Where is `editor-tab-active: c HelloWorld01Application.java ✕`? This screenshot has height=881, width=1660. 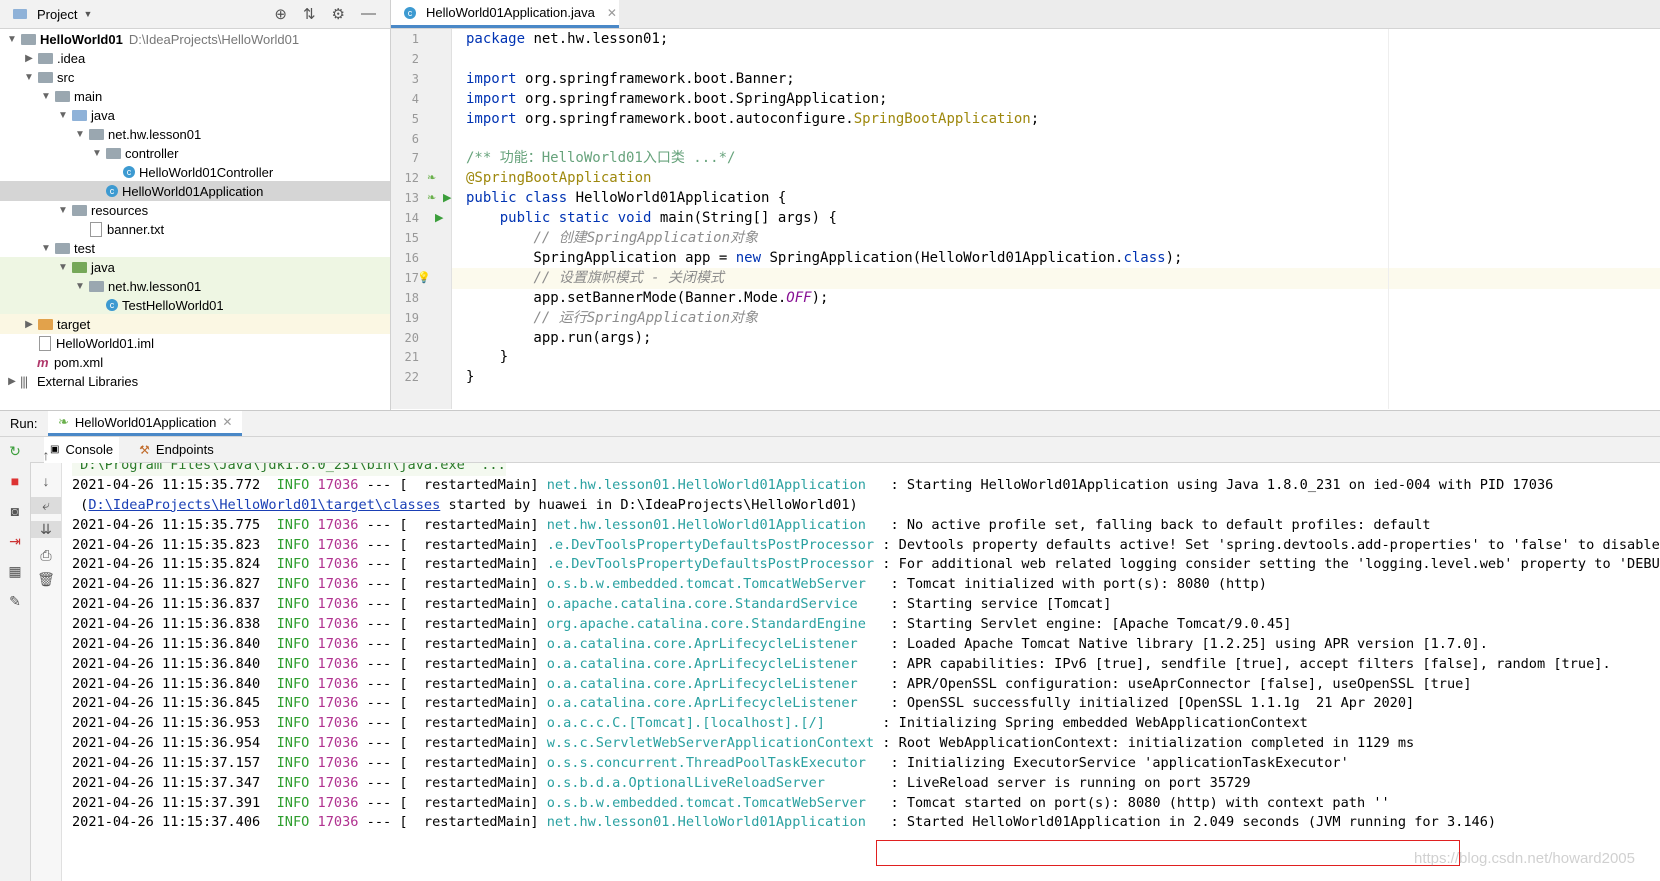
editor-tab-active: c HelloWorld01Application.java ✕ is located at coordinates (505, 14).